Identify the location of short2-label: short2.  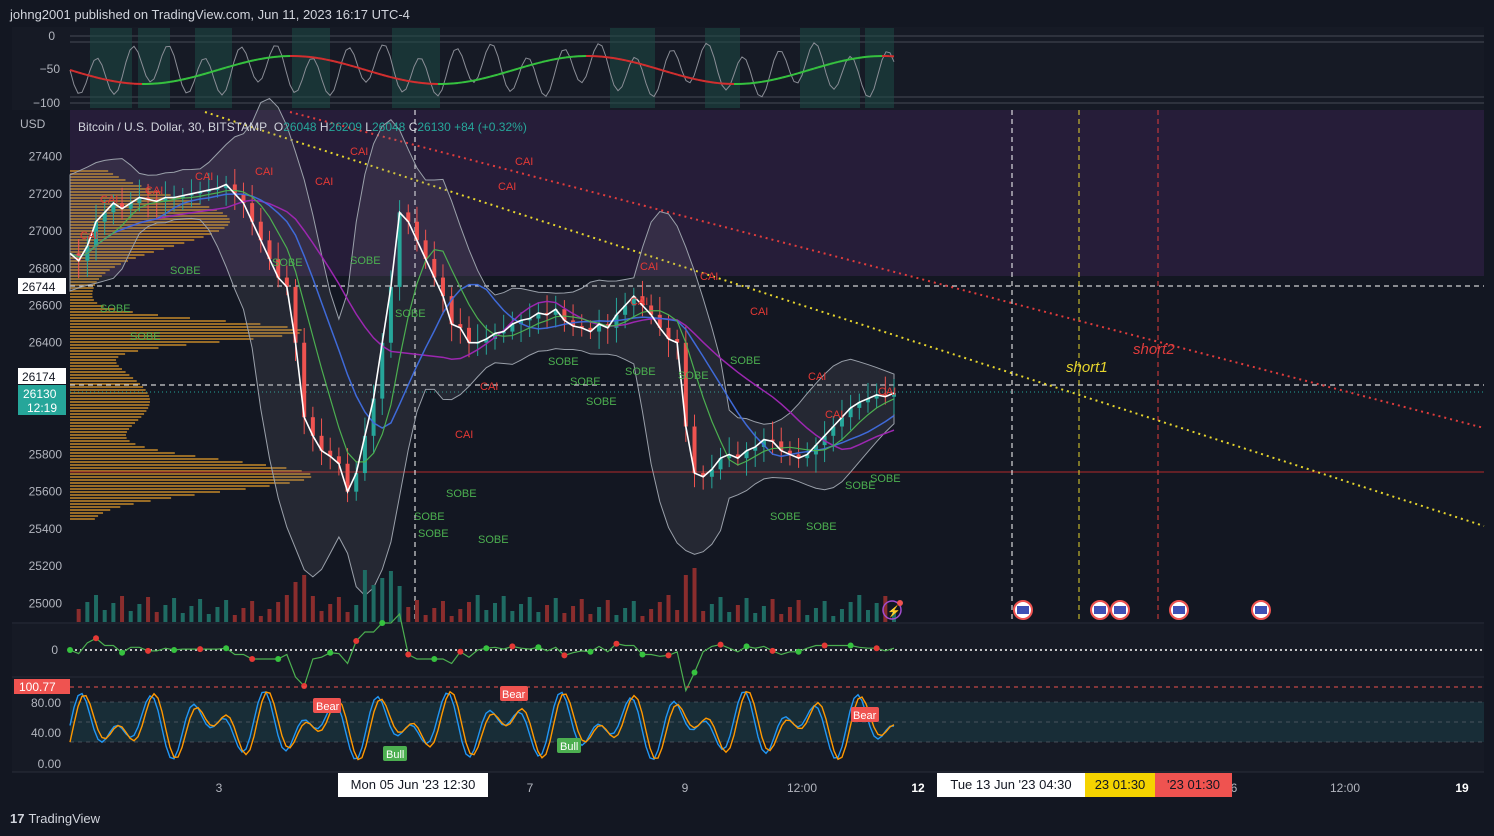
(1154, 349).